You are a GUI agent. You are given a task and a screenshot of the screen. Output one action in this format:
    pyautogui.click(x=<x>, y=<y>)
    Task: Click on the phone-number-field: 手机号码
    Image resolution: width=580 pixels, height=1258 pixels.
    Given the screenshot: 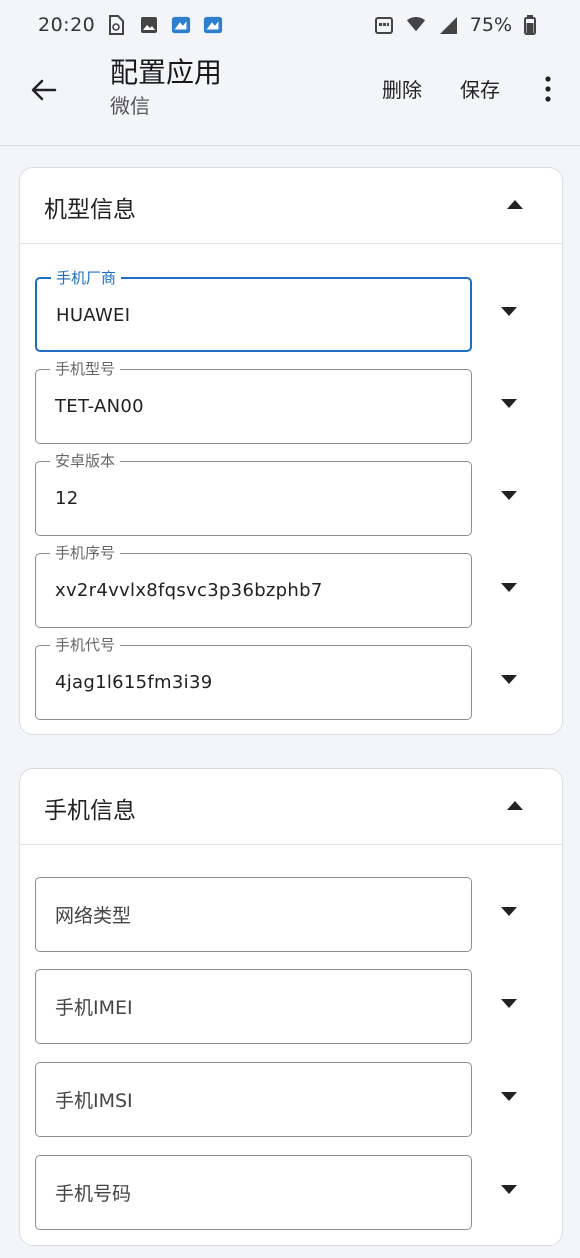 What is the action you would take?
    pyautogui.click(x=253, y=1192)
    